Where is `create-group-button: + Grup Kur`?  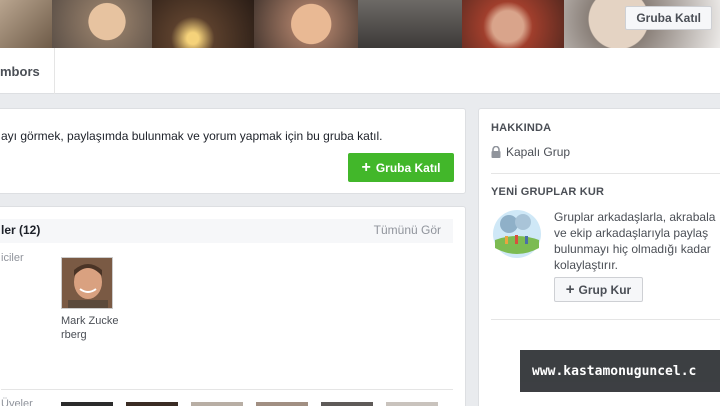 create-group-button: + Grup Kur is located at coordinates (598, 289).